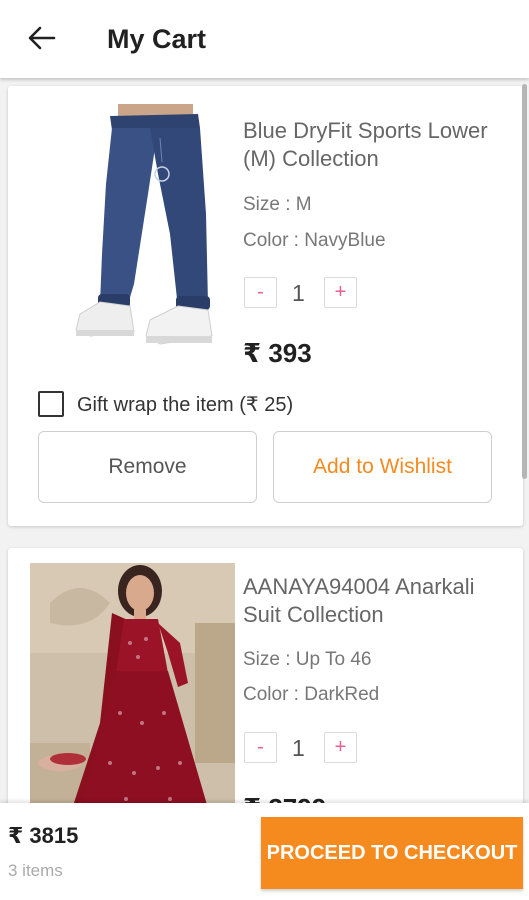 The height and width of the screenshot is (900, 529). Describe the element at coordinates (314, 240) in the screenshot. I see `product-color: Color : NavyBlue` at that location.